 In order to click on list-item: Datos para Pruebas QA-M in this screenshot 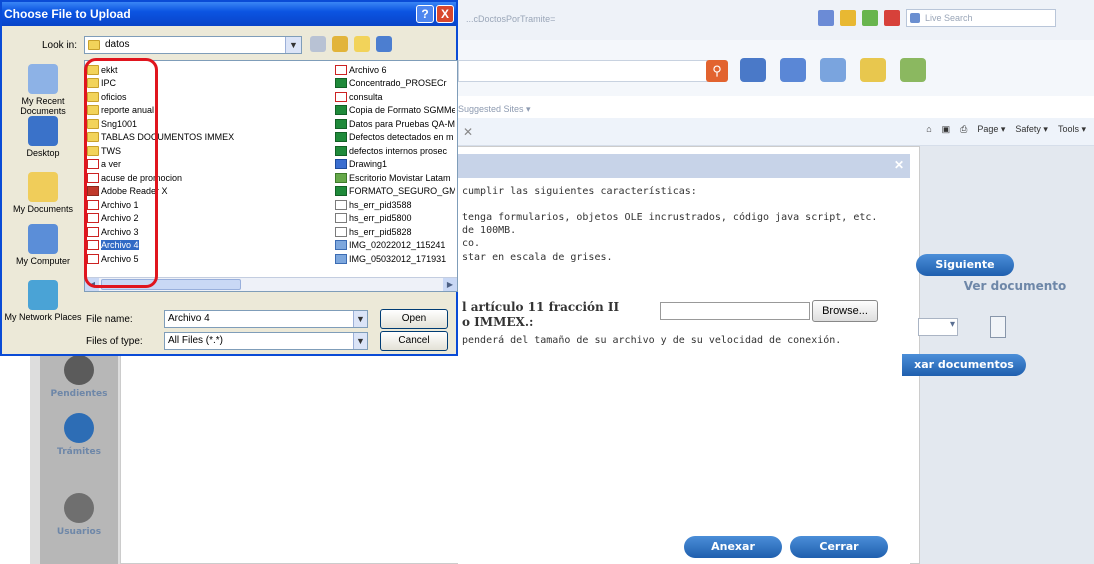, I will do `click(395, 124)`.